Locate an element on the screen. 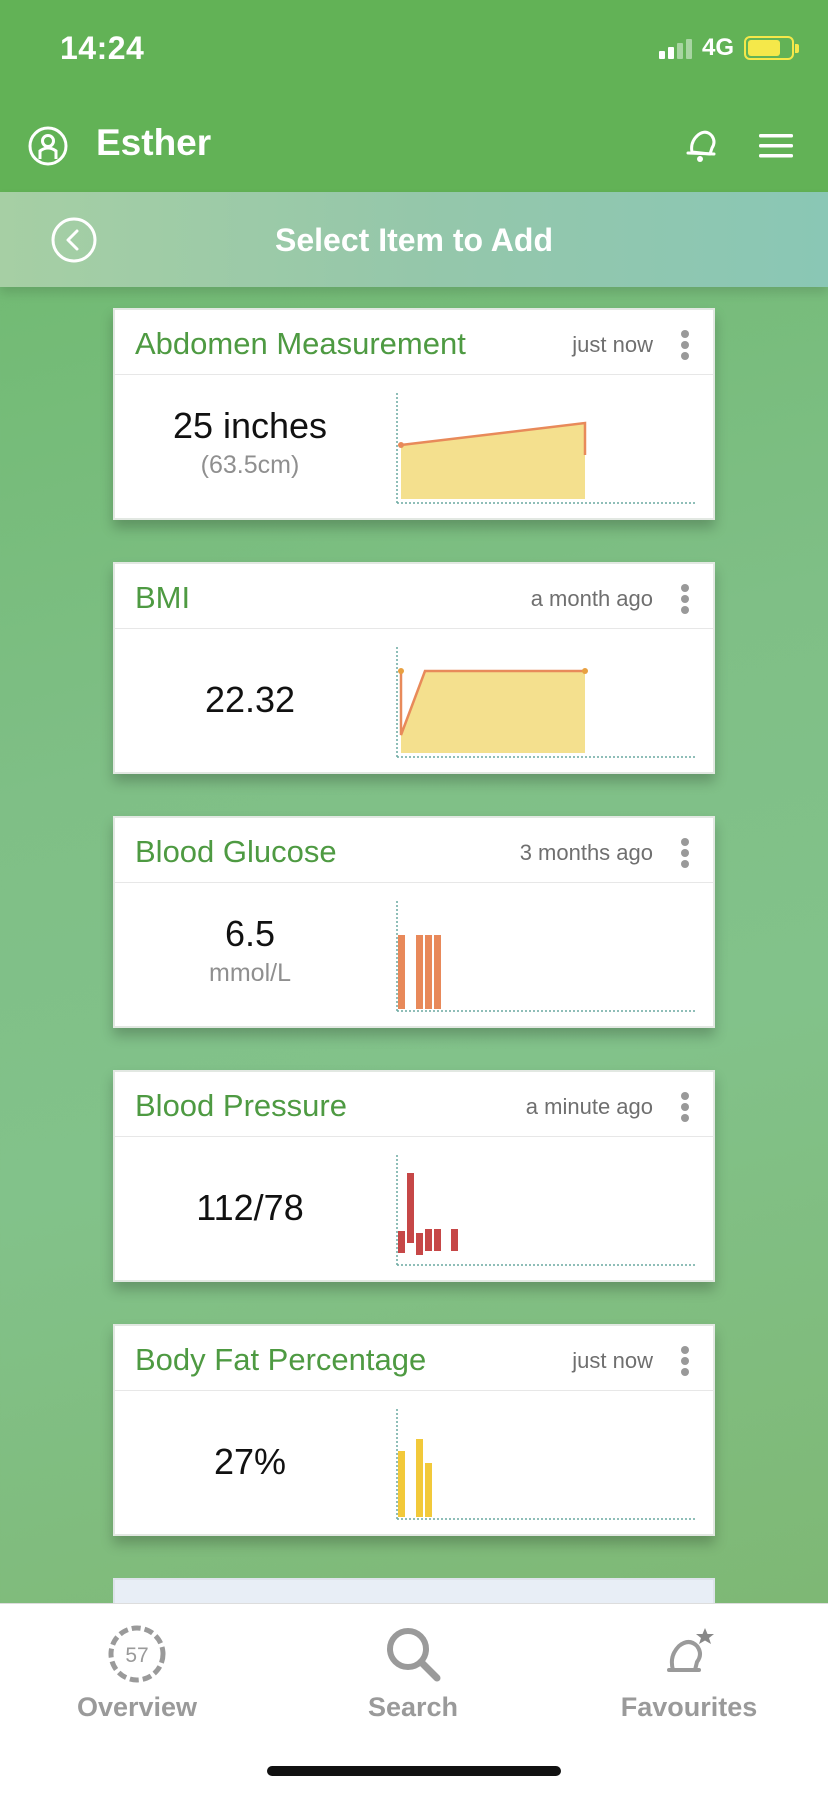 The image size is (828, 1793). value-block: 25 inches (63.5cm) is located at coordinates (250, 442).